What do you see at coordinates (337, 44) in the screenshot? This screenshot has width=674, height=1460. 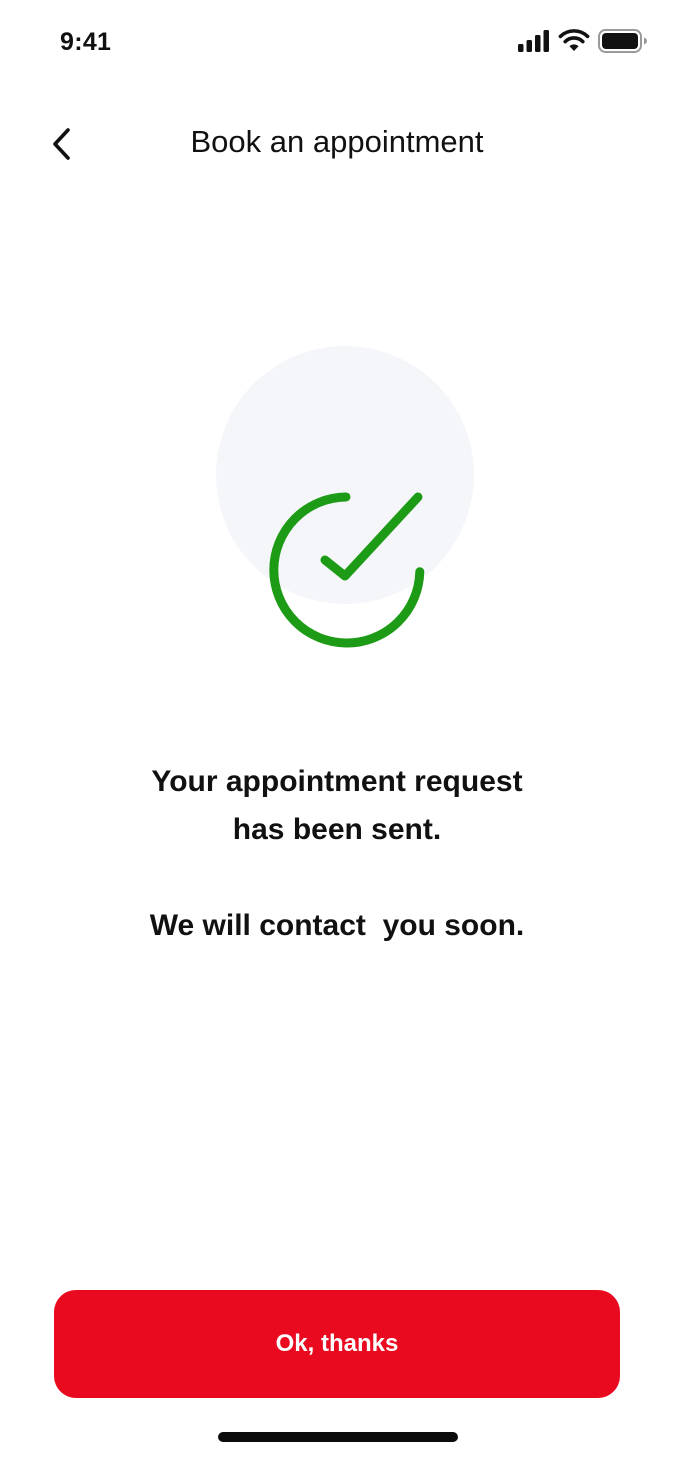 I see `status-bar: 9:41` at bounding box center [337, 44].